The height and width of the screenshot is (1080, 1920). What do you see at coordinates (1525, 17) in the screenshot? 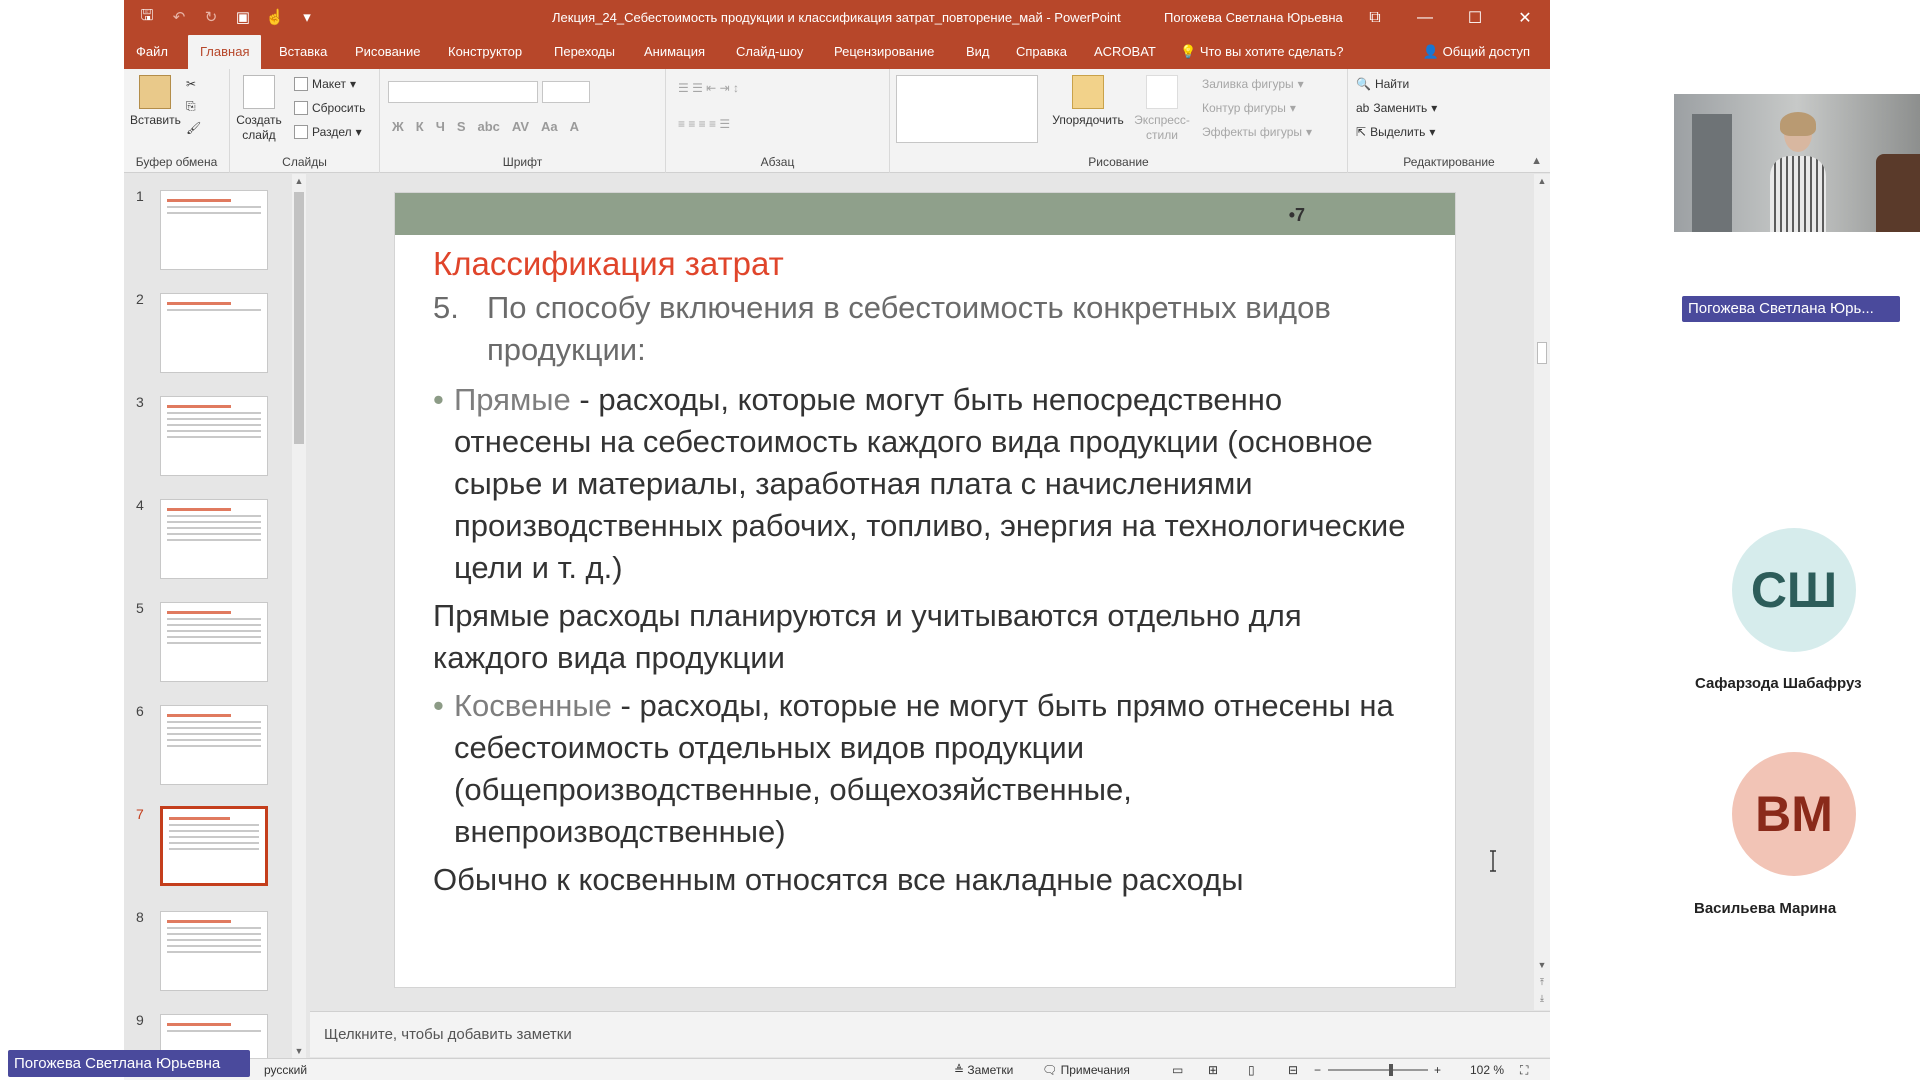
I see `close-button: ✕` at bounding box center [1525, 17].